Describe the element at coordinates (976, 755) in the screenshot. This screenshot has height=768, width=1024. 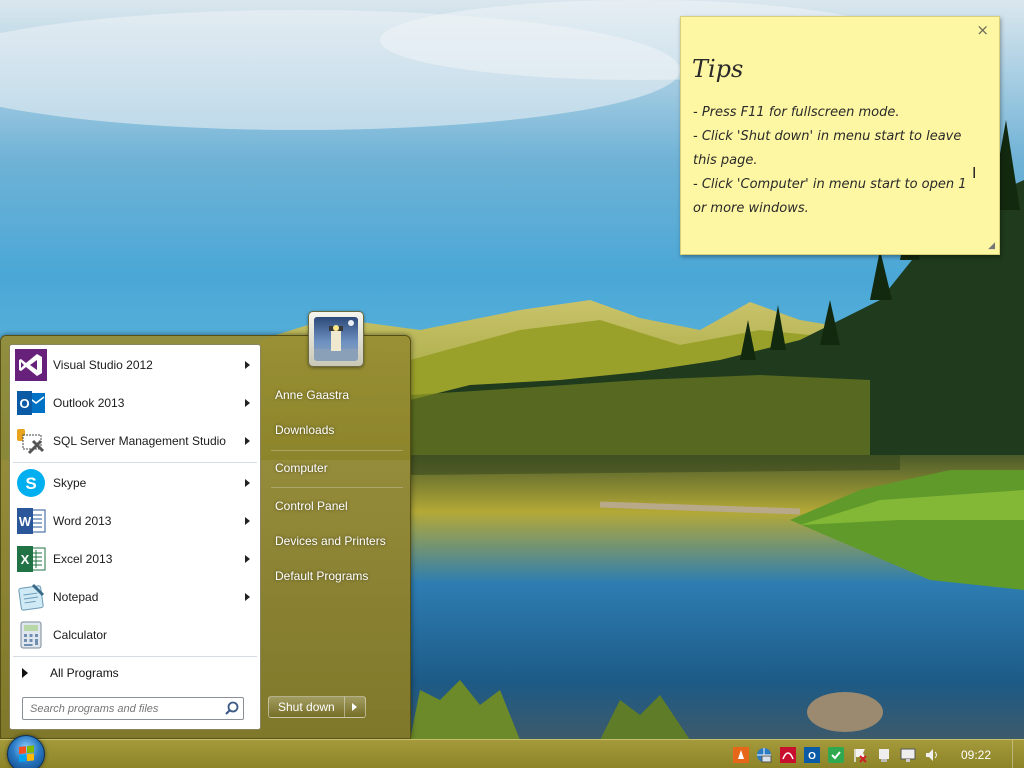
I see `taskbar-clock: 09:22` at that location.